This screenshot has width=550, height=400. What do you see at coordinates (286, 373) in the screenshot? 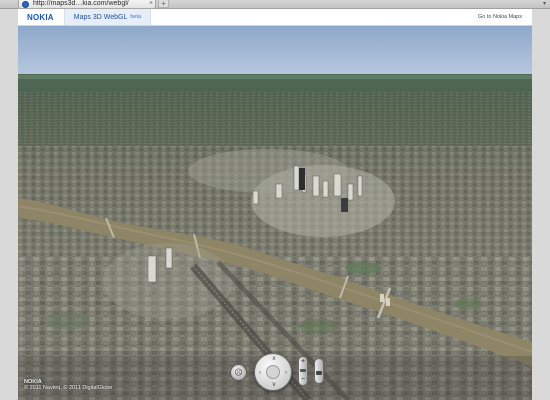
I see `pan-right-button: ›` at bounding box center [286, 373].